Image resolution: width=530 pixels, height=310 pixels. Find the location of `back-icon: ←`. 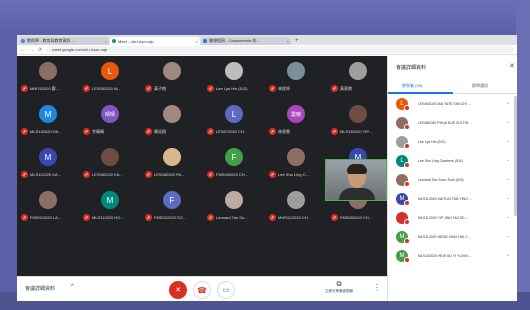

back-icon: ← is located at coordinates (22, 50).